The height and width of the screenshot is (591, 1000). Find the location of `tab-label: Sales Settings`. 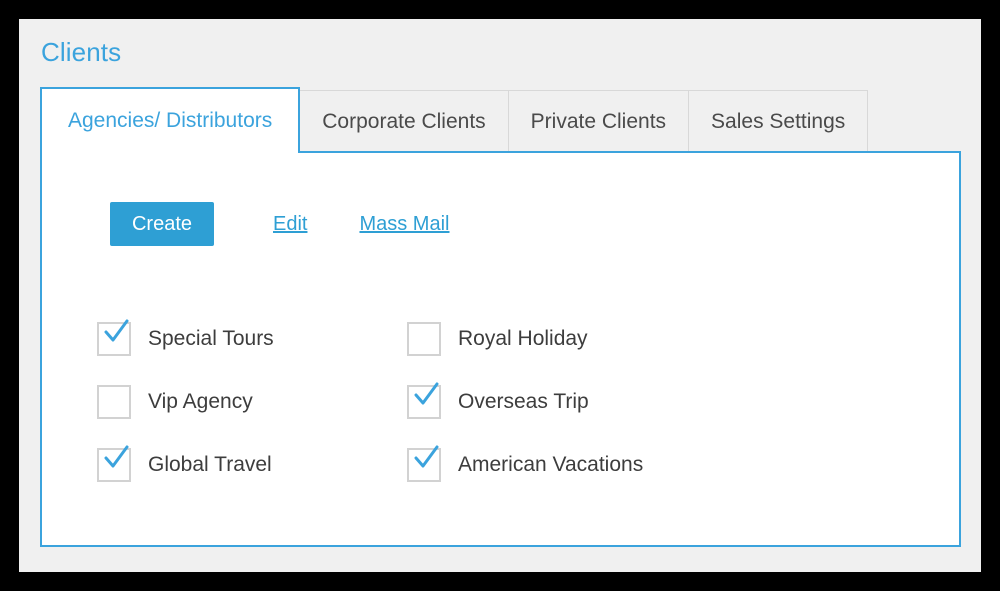

tab-label: Sales Settings is located at coordinates (778, 121).